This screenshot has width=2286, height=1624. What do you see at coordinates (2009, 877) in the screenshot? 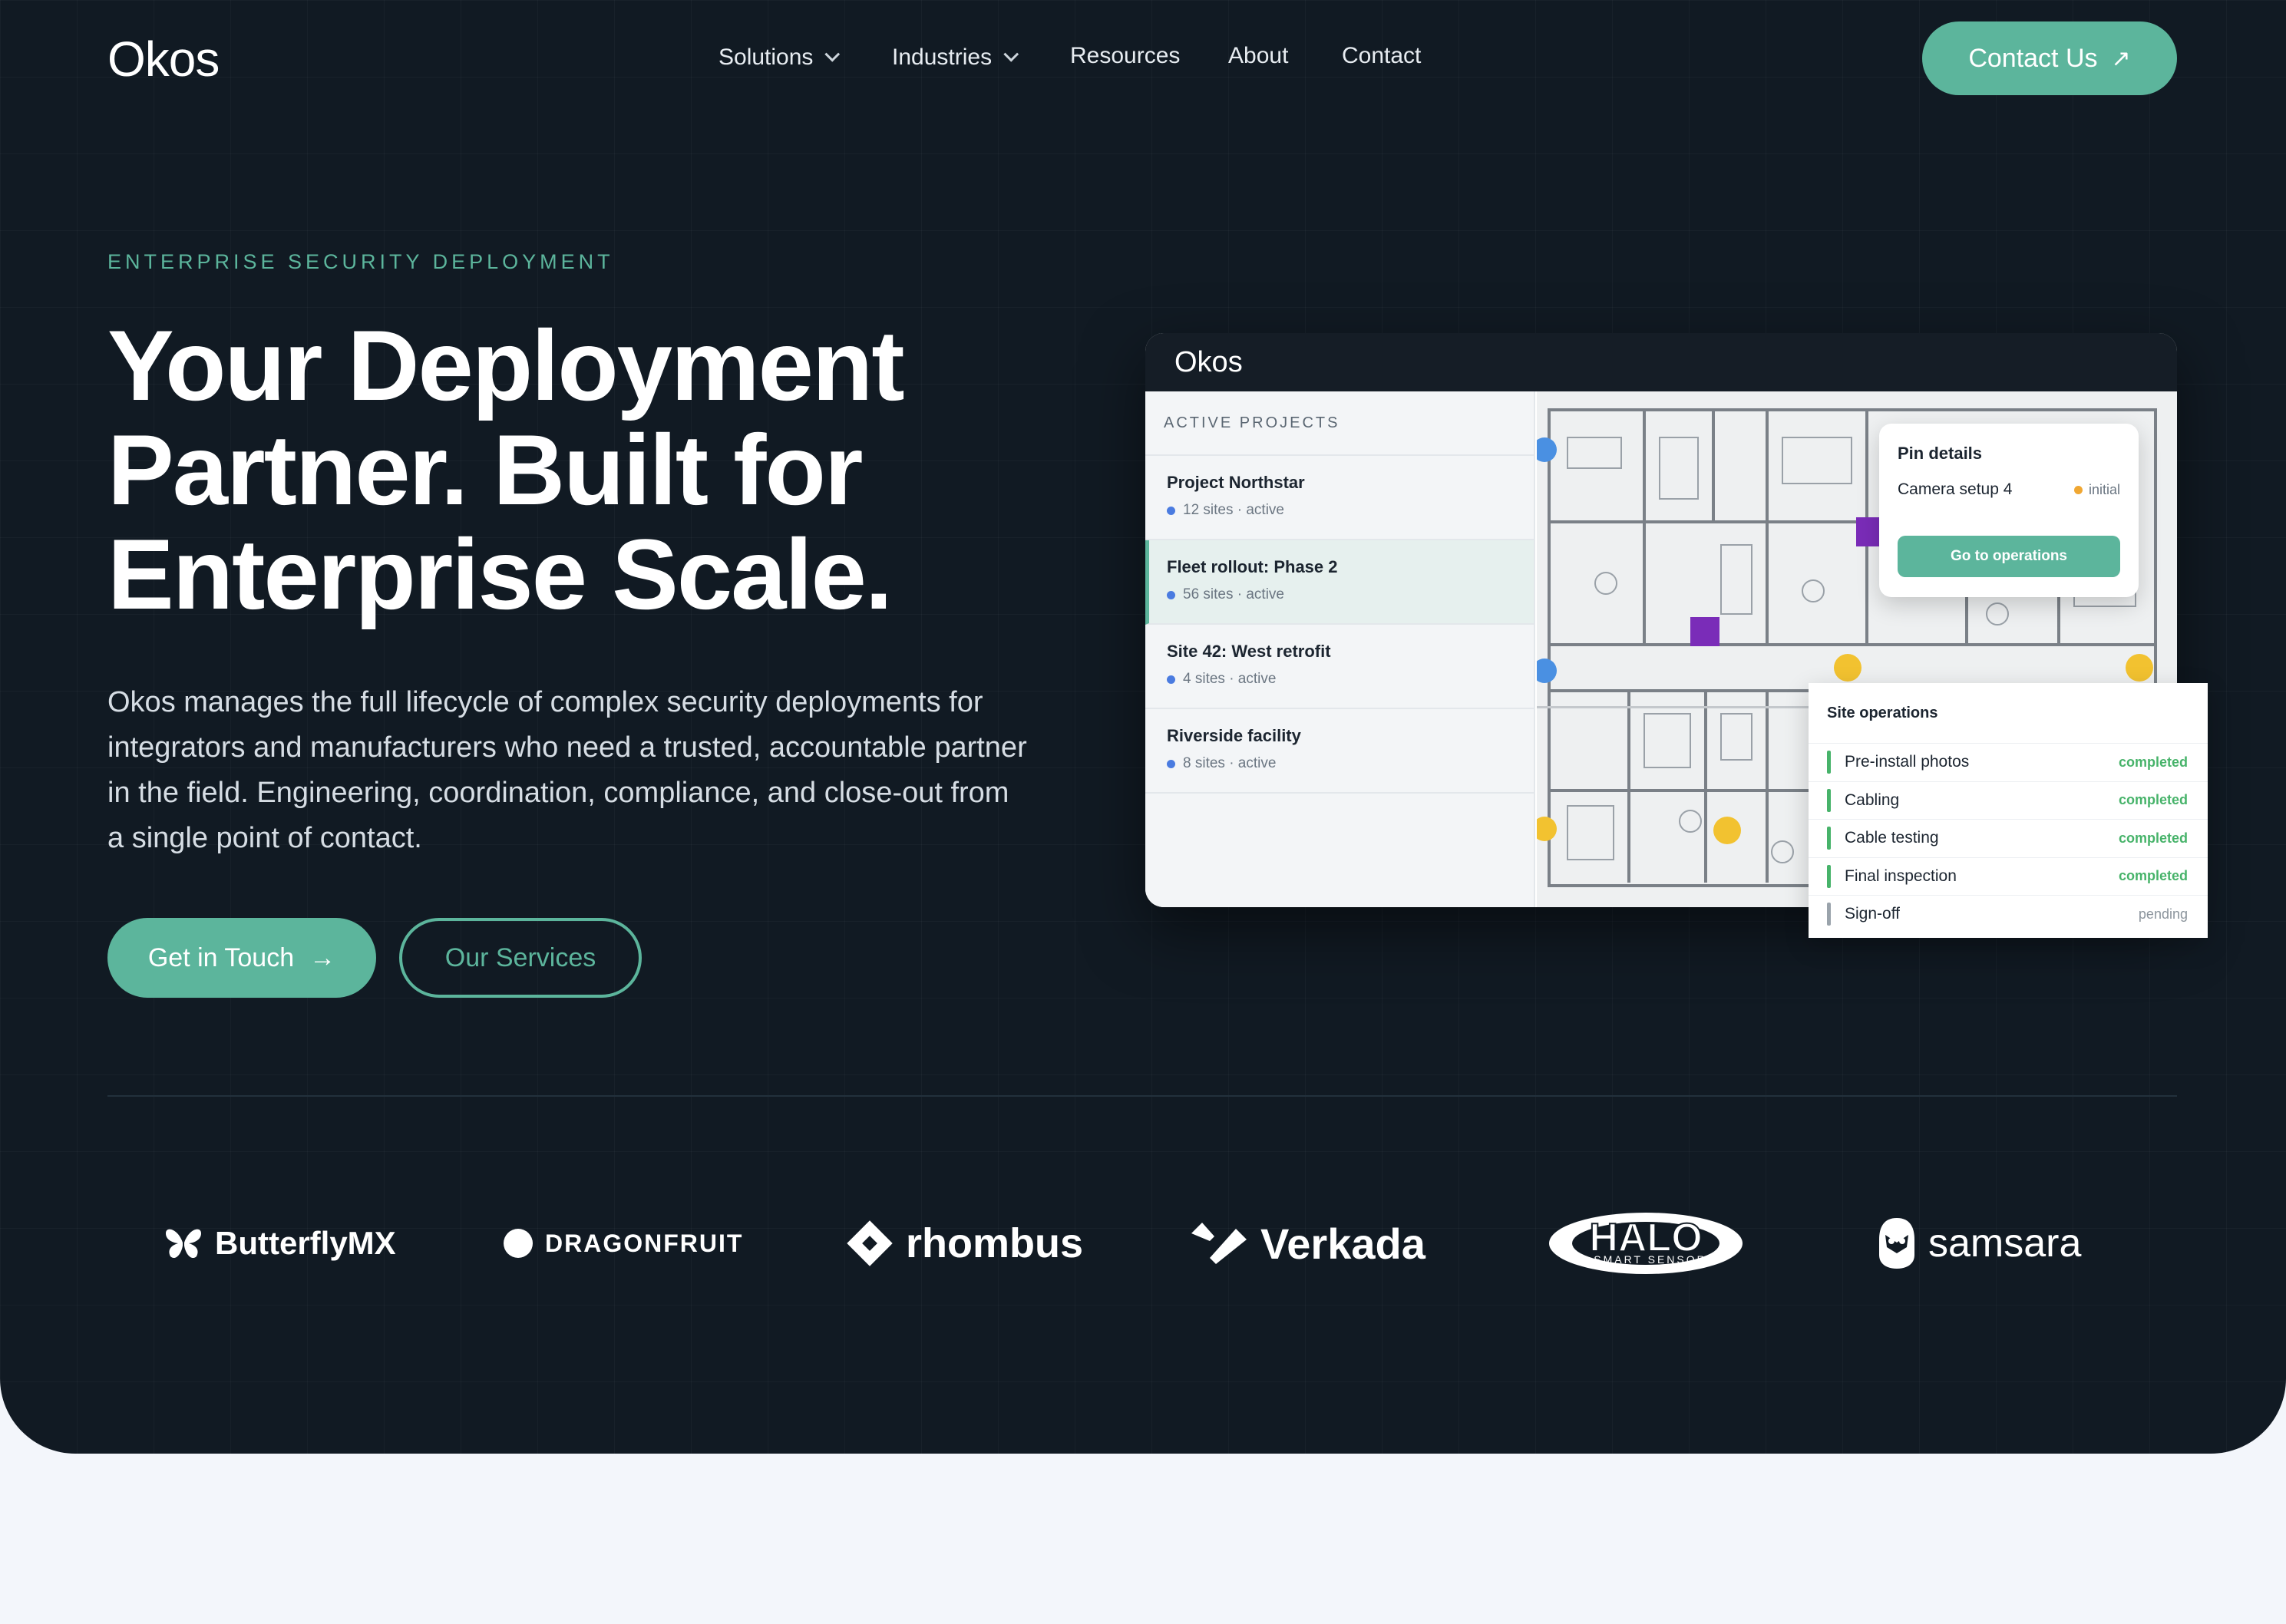
I see `operation-row: Final inspection completed` at bounding box center [2009, 877].